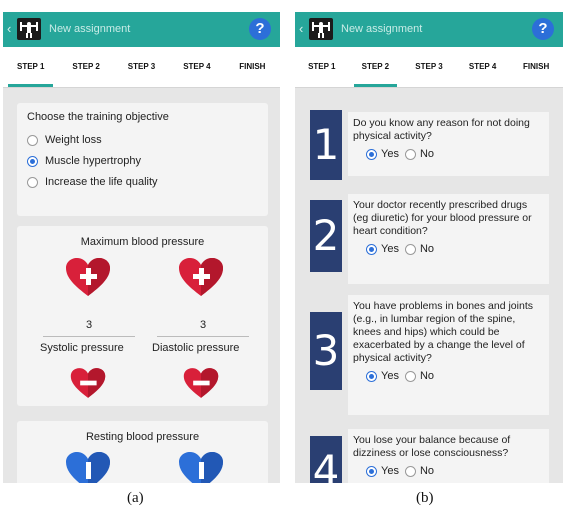 The width and height of the screenshot is (565, 516). I want to click on increase-diastolic-heart-icon, so click(201, 277).